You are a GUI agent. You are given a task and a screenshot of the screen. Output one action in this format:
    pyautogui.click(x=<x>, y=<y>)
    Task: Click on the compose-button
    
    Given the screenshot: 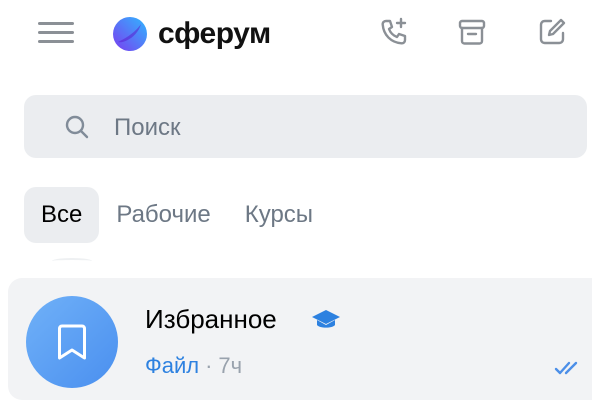 What is the action you would take?
    pyautogui.click(x=552, y=32)
    